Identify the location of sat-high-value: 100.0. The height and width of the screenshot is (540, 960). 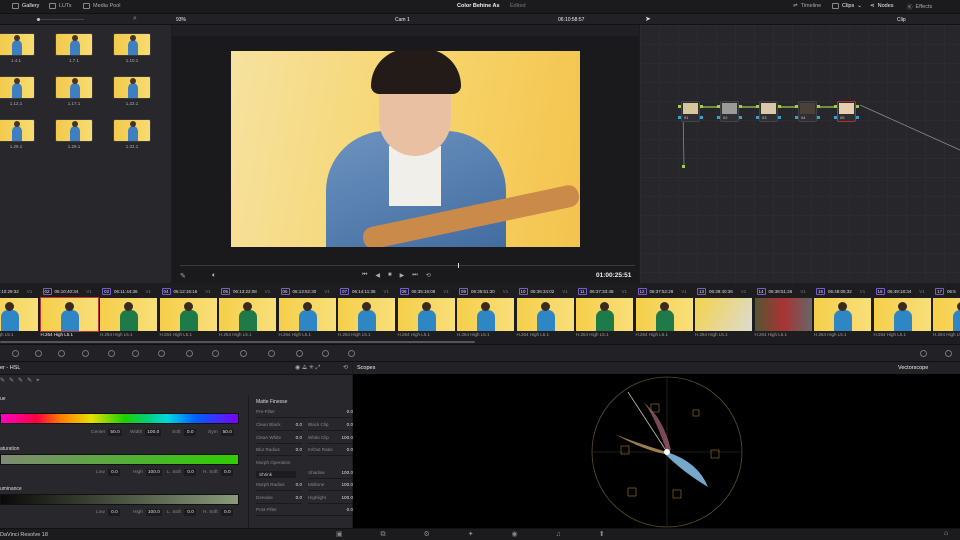
(153, 472).